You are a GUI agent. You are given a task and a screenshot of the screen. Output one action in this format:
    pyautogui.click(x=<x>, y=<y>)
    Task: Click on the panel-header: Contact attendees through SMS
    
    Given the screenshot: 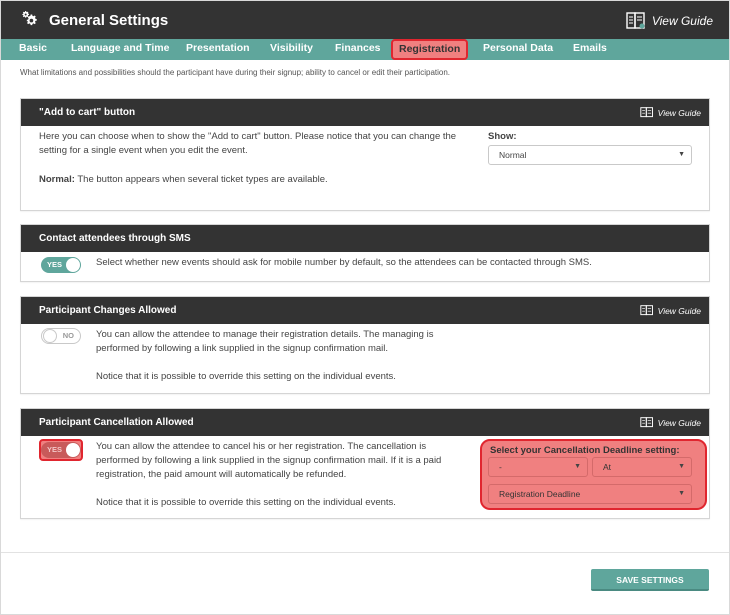 What is the action you would take?
    pyautogui.click(x=365, y=238)
    